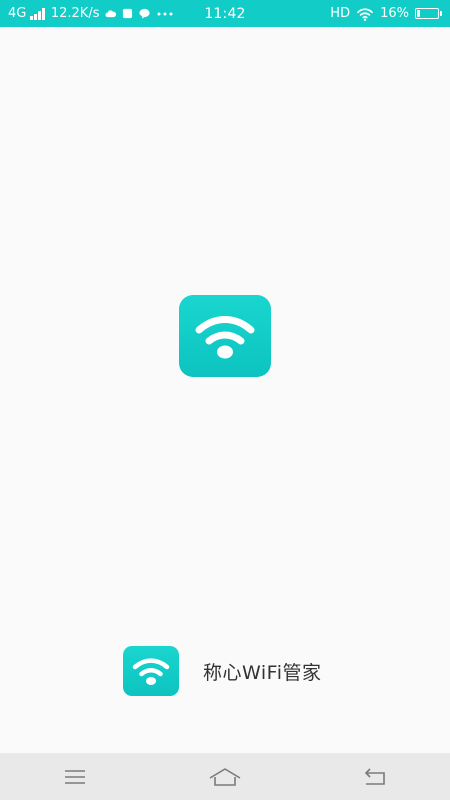  I want to click on back-button, so click(375, 777).